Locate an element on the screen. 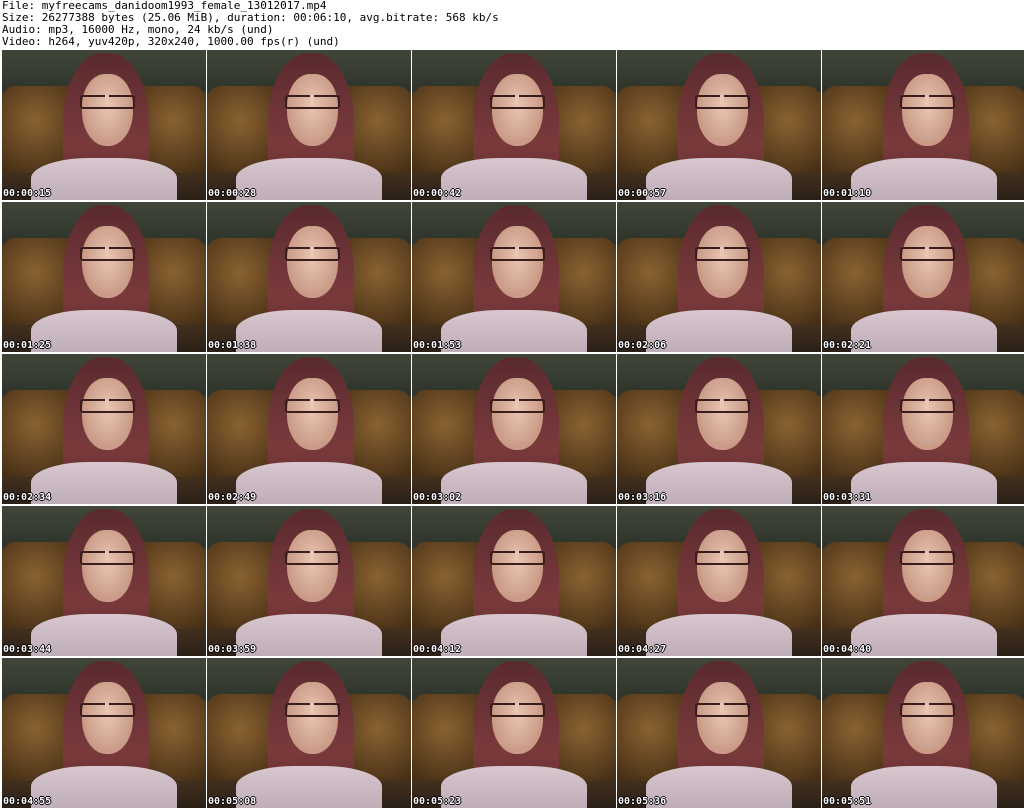 The width and height of the screenshot is (1024, 811). video-frame-thumbnail: 00:05:23 is located at coordinates (514, 733).